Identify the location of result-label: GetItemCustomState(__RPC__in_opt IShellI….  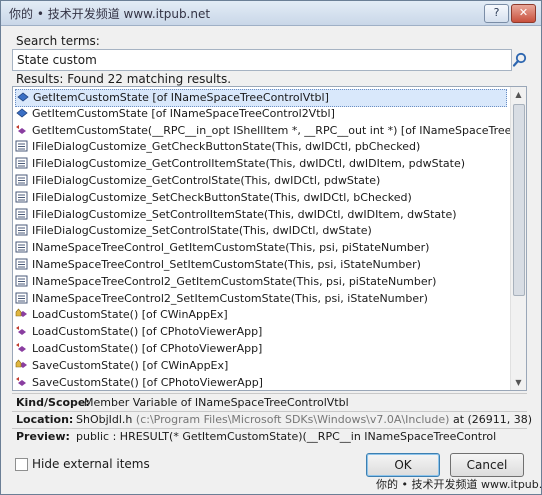
(279, 130).